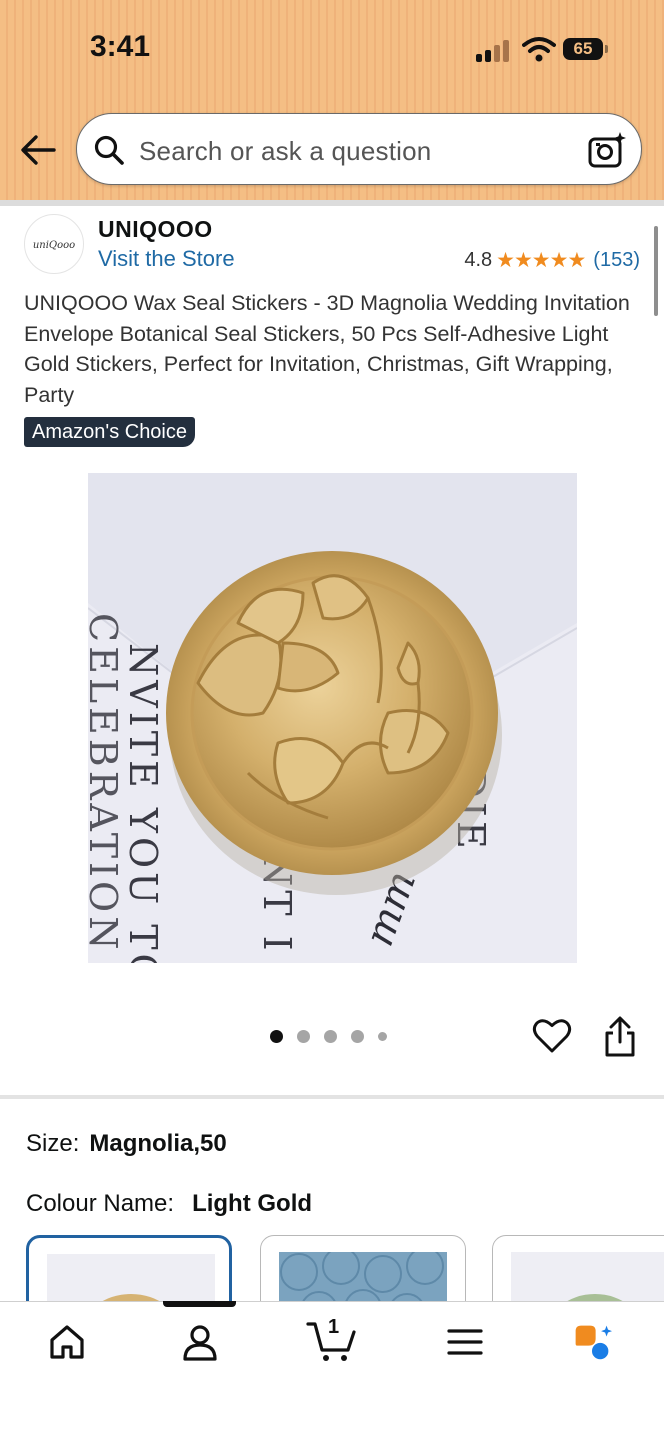 The height and width of the screenshot is (1440, 664). Describe the element at coordinates (620, 1037) in the screenshot. I see `share-icon` at that location.